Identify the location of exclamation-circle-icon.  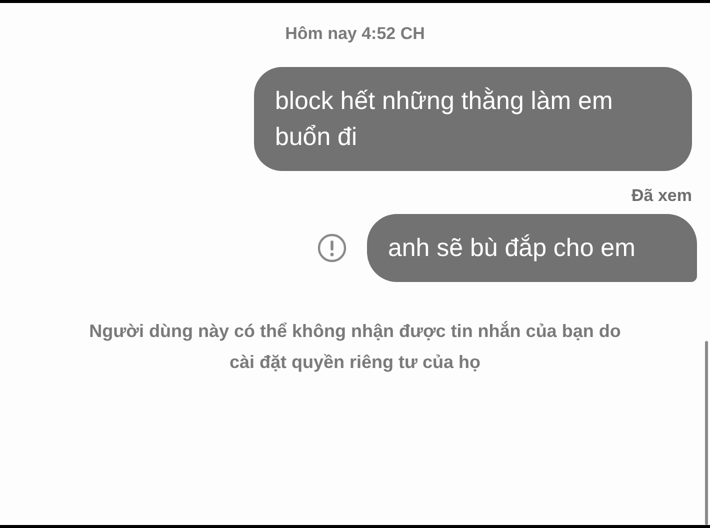
(332, 248).